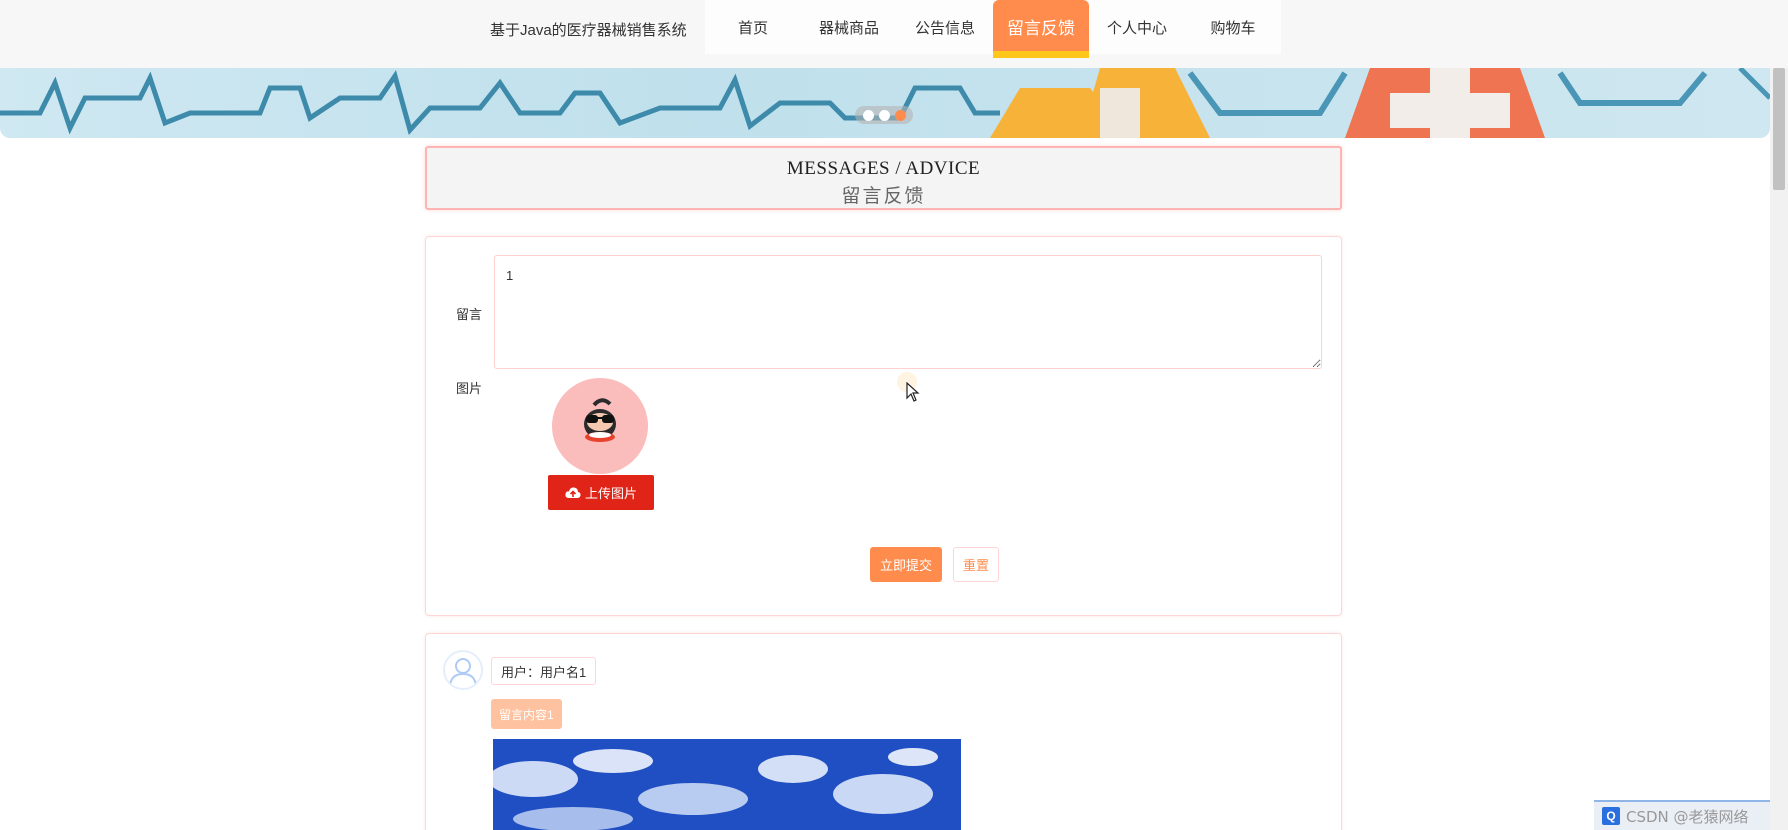  What do you see at coordinates (600, 420) in the screenshot?
I see `monkey-avatar-icon` at bounding box center [600, 420].